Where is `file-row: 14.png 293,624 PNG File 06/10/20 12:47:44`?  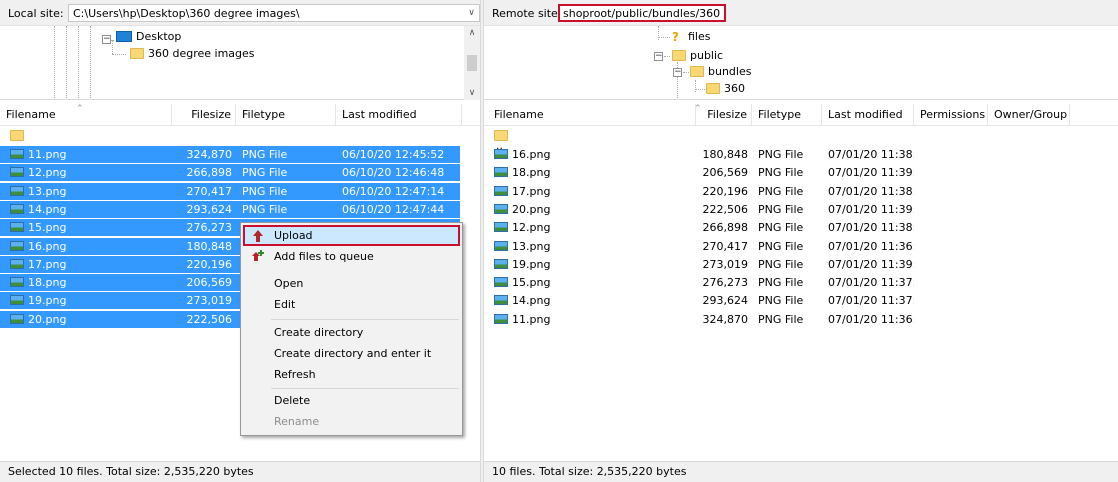 file-row: 14.png 293,624 PNG File 06/10/20 12:47:44 is located at coordinates (230, 209).